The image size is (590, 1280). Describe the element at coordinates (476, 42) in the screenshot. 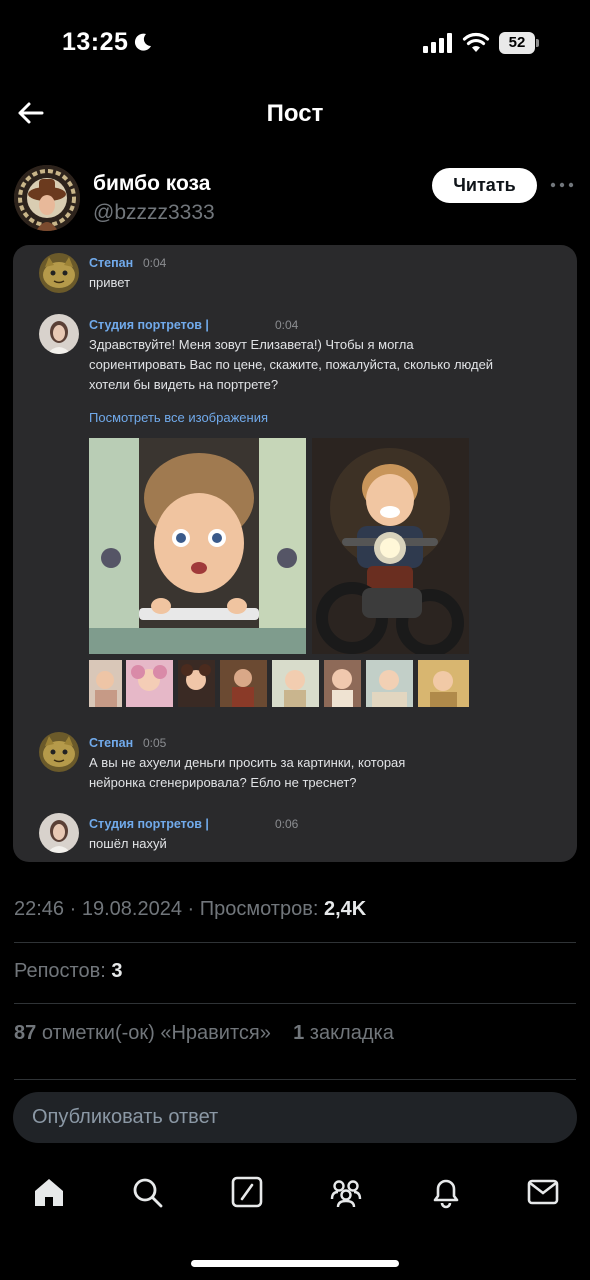

I see `wifi-icon` at that location.